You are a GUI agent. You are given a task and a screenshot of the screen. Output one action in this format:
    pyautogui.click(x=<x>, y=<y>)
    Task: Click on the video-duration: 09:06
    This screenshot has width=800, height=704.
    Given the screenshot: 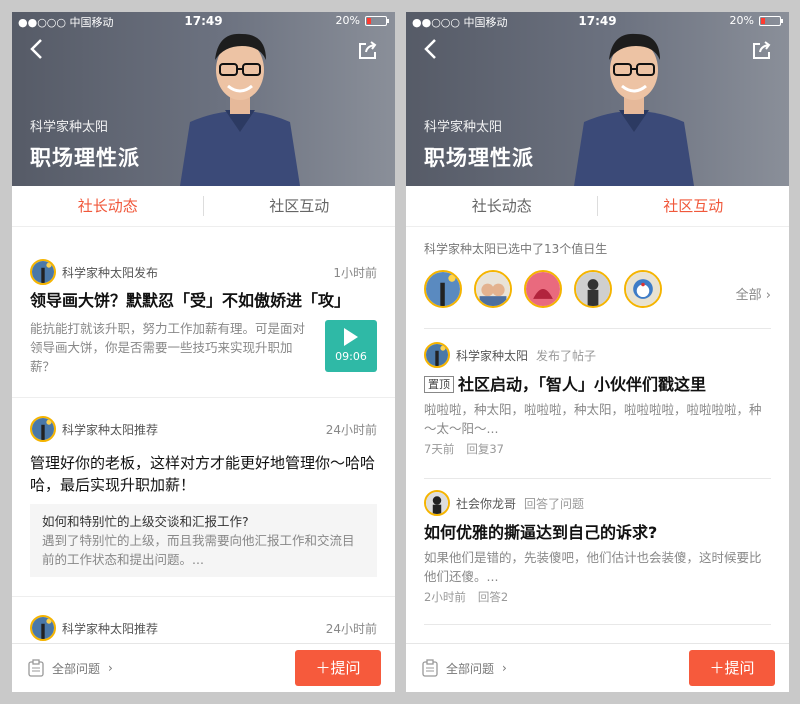 What is the action you would take?
    pyautogui.click(x=351, y=356)
    